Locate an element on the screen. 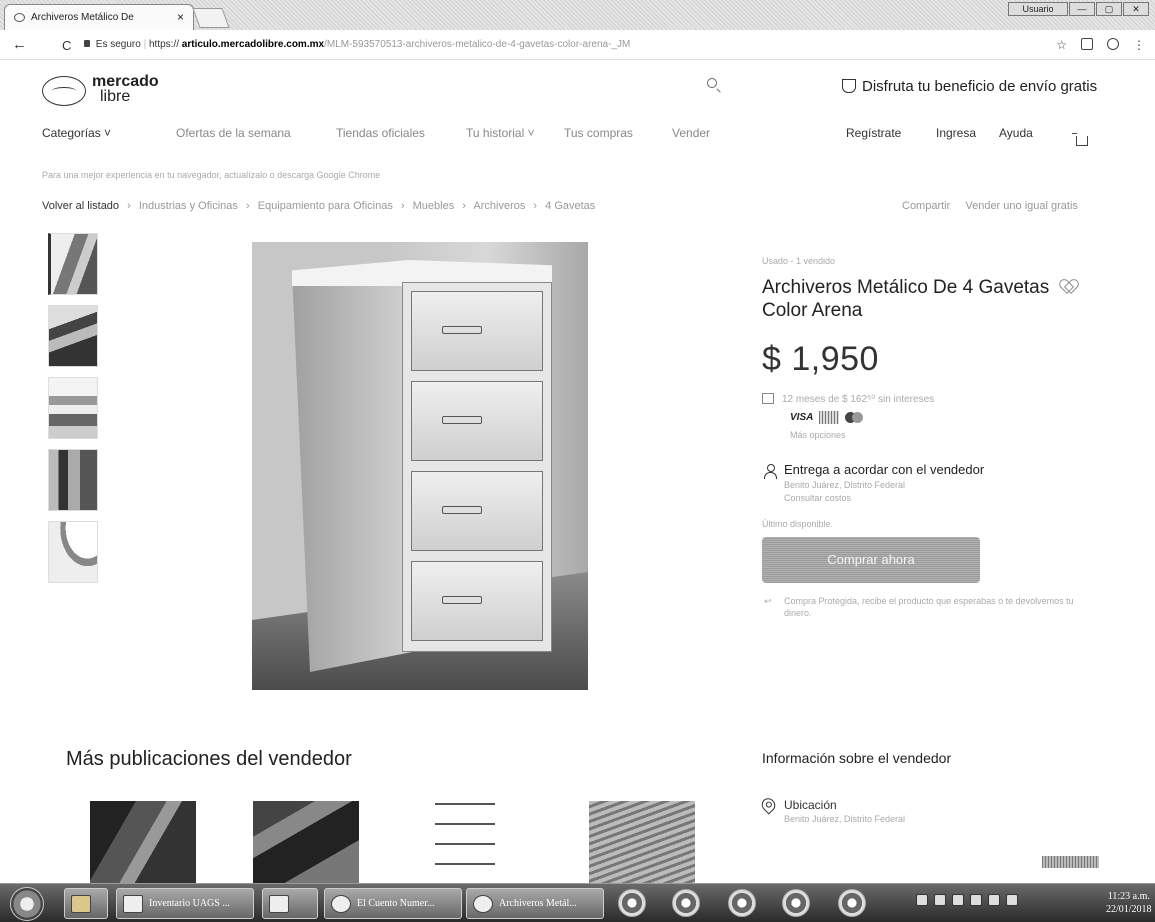 This screenshot has width=1155, height=922. nav-purchases: Tus compras is located at coordinates (598, 133).